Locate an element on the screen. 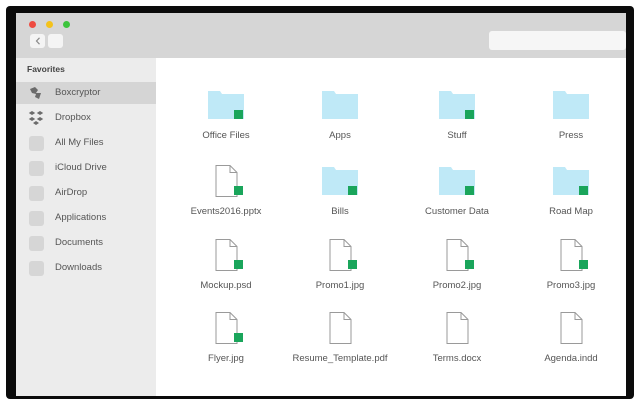 This screenshot has width=642, height=403. sidebar-item-all-my-files: All My Files is located at coordinates (86, 143).